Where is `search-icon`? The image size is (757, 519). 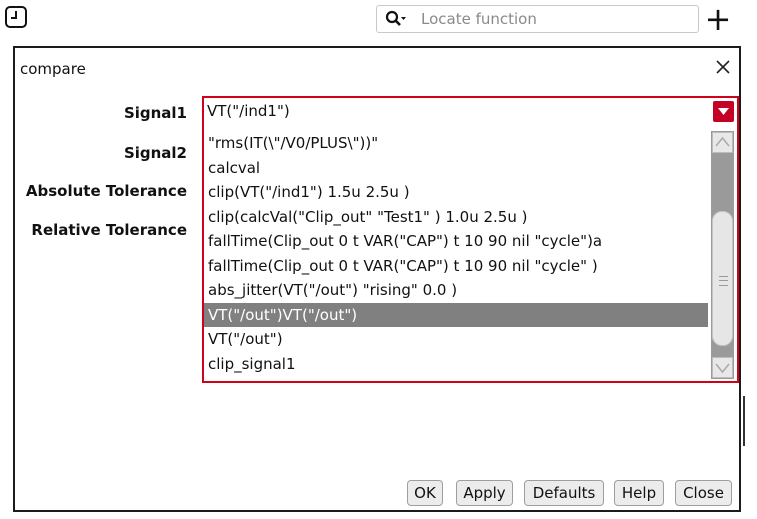 search-icon is located at coordinates (397, 20).